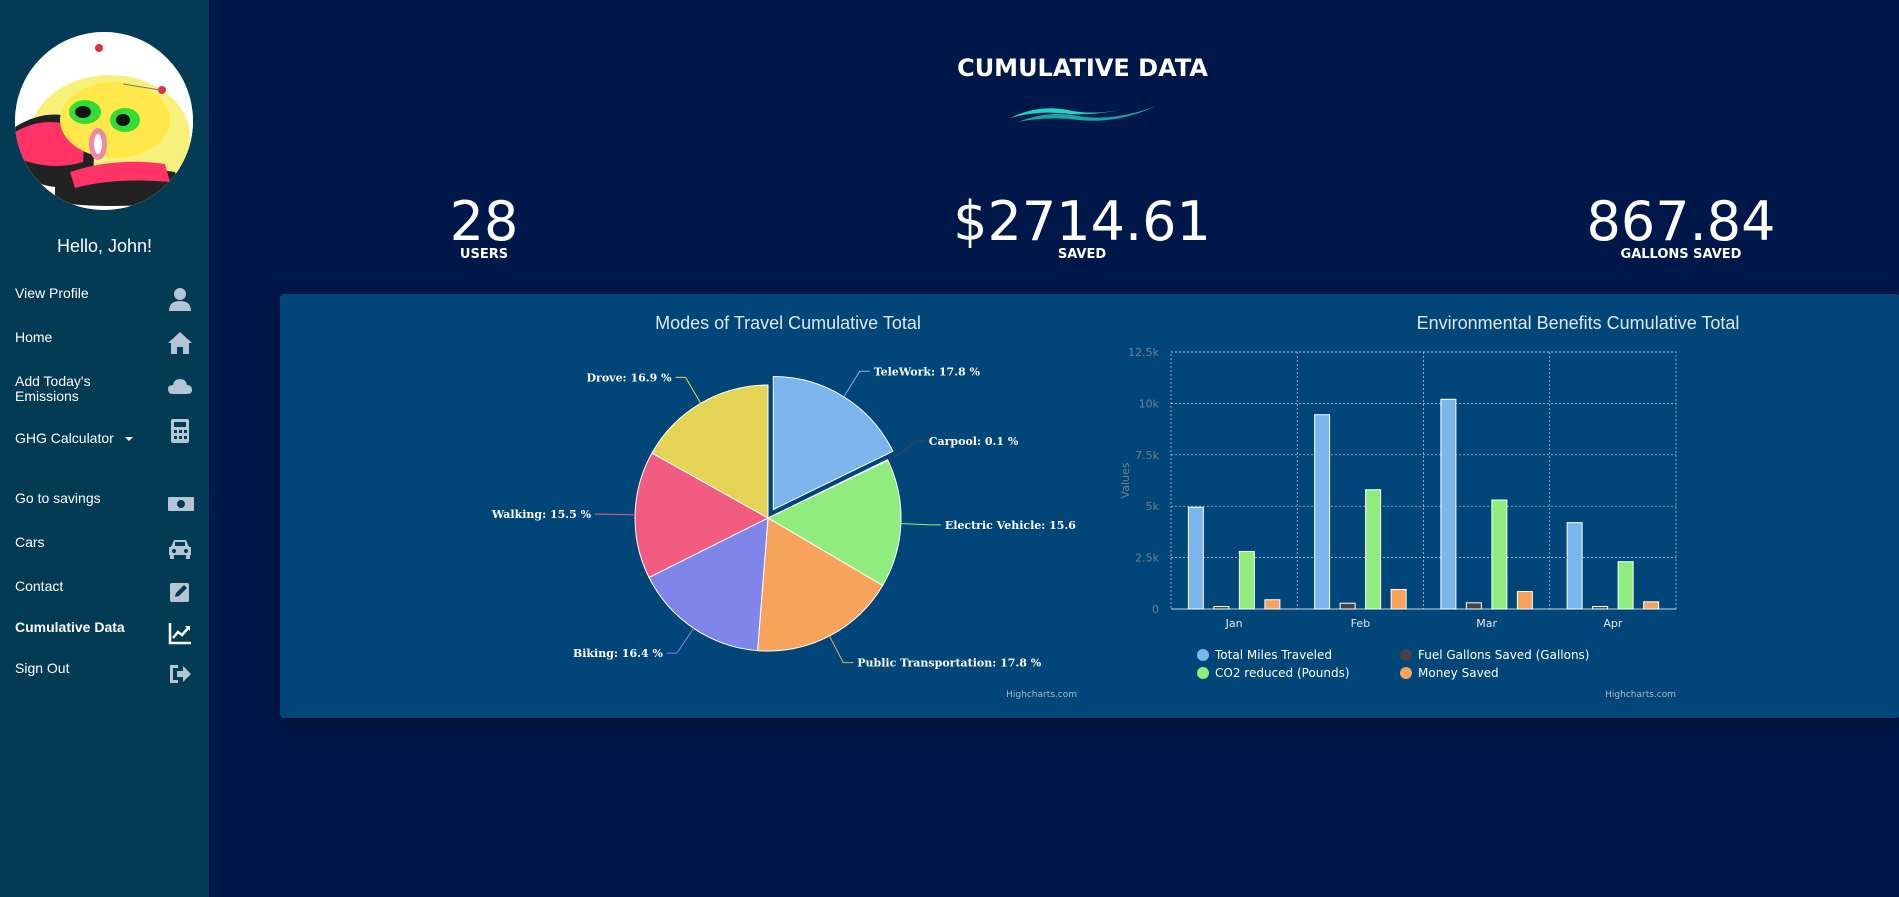 The image size is (1899, 897). What do you see at coordinates (1234, 623) in the screenshot?
I see `x-tick-label: Jan` at bounding box center [1234, 623].